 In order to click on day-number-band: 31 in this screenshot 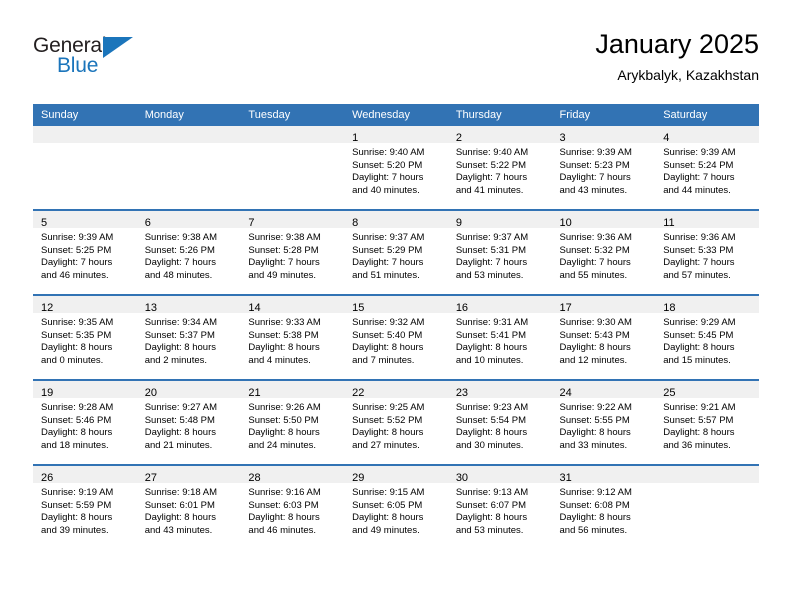, I will do `click(603, 475)`.